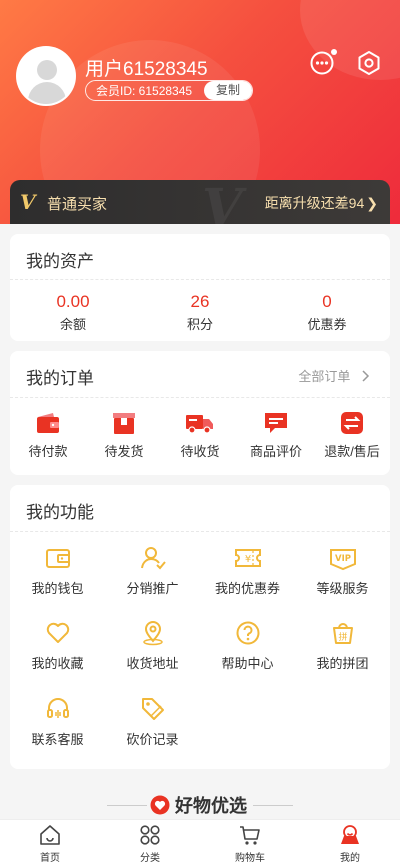  What do you see at coordinates (211, 806) in the screenshot?
I see `recommend-title-text: 好物优选` at bounding box center [211, 806].